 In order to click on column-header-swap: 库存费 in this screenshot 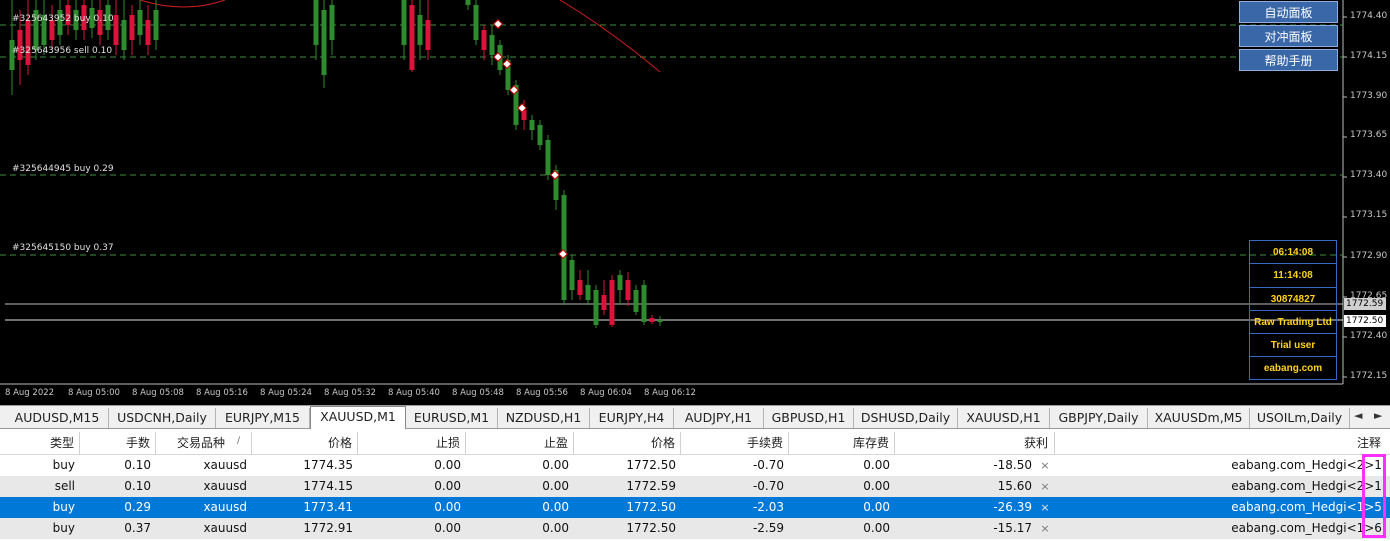, I will do `click(842, 443)`.